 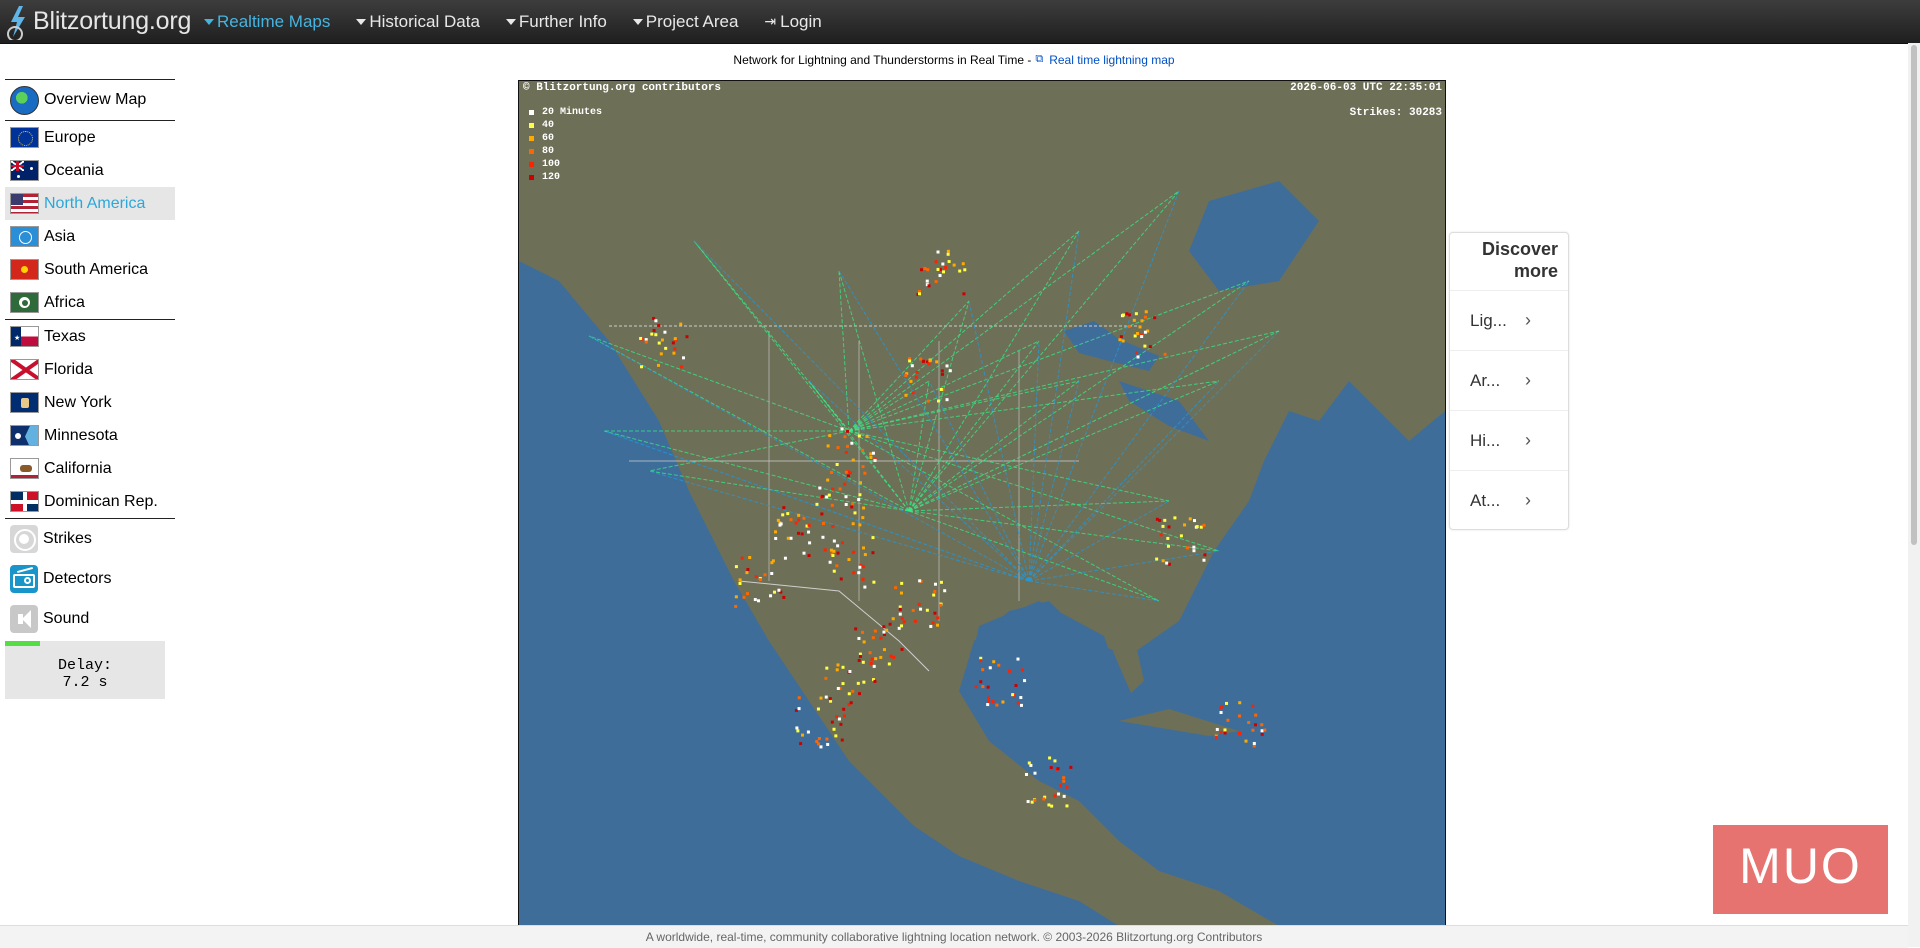 I want to click on nav-realtime-maps: Realtime Maps, so click(x=267, y=22).